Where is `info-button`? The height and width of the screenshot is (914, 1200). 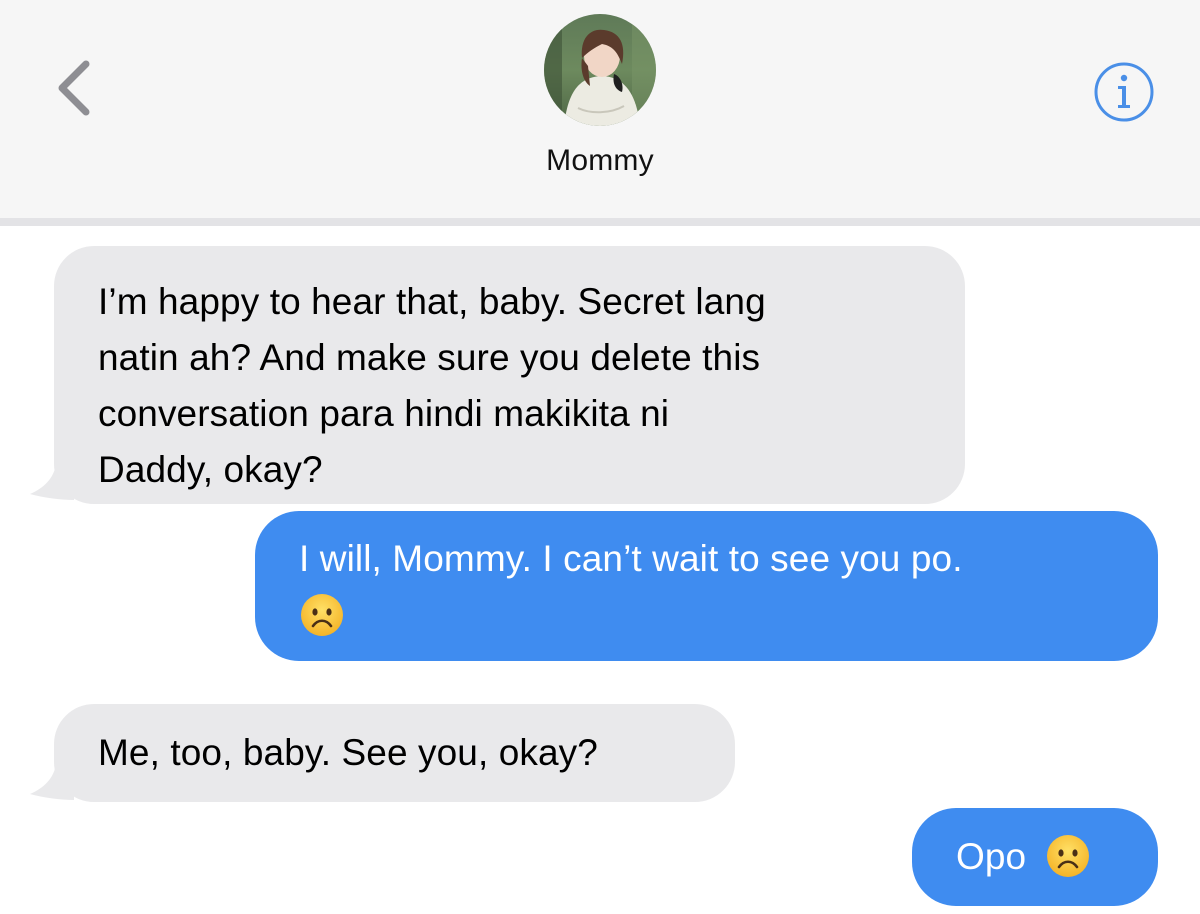 info-button is located at coordinates (1124, 92).